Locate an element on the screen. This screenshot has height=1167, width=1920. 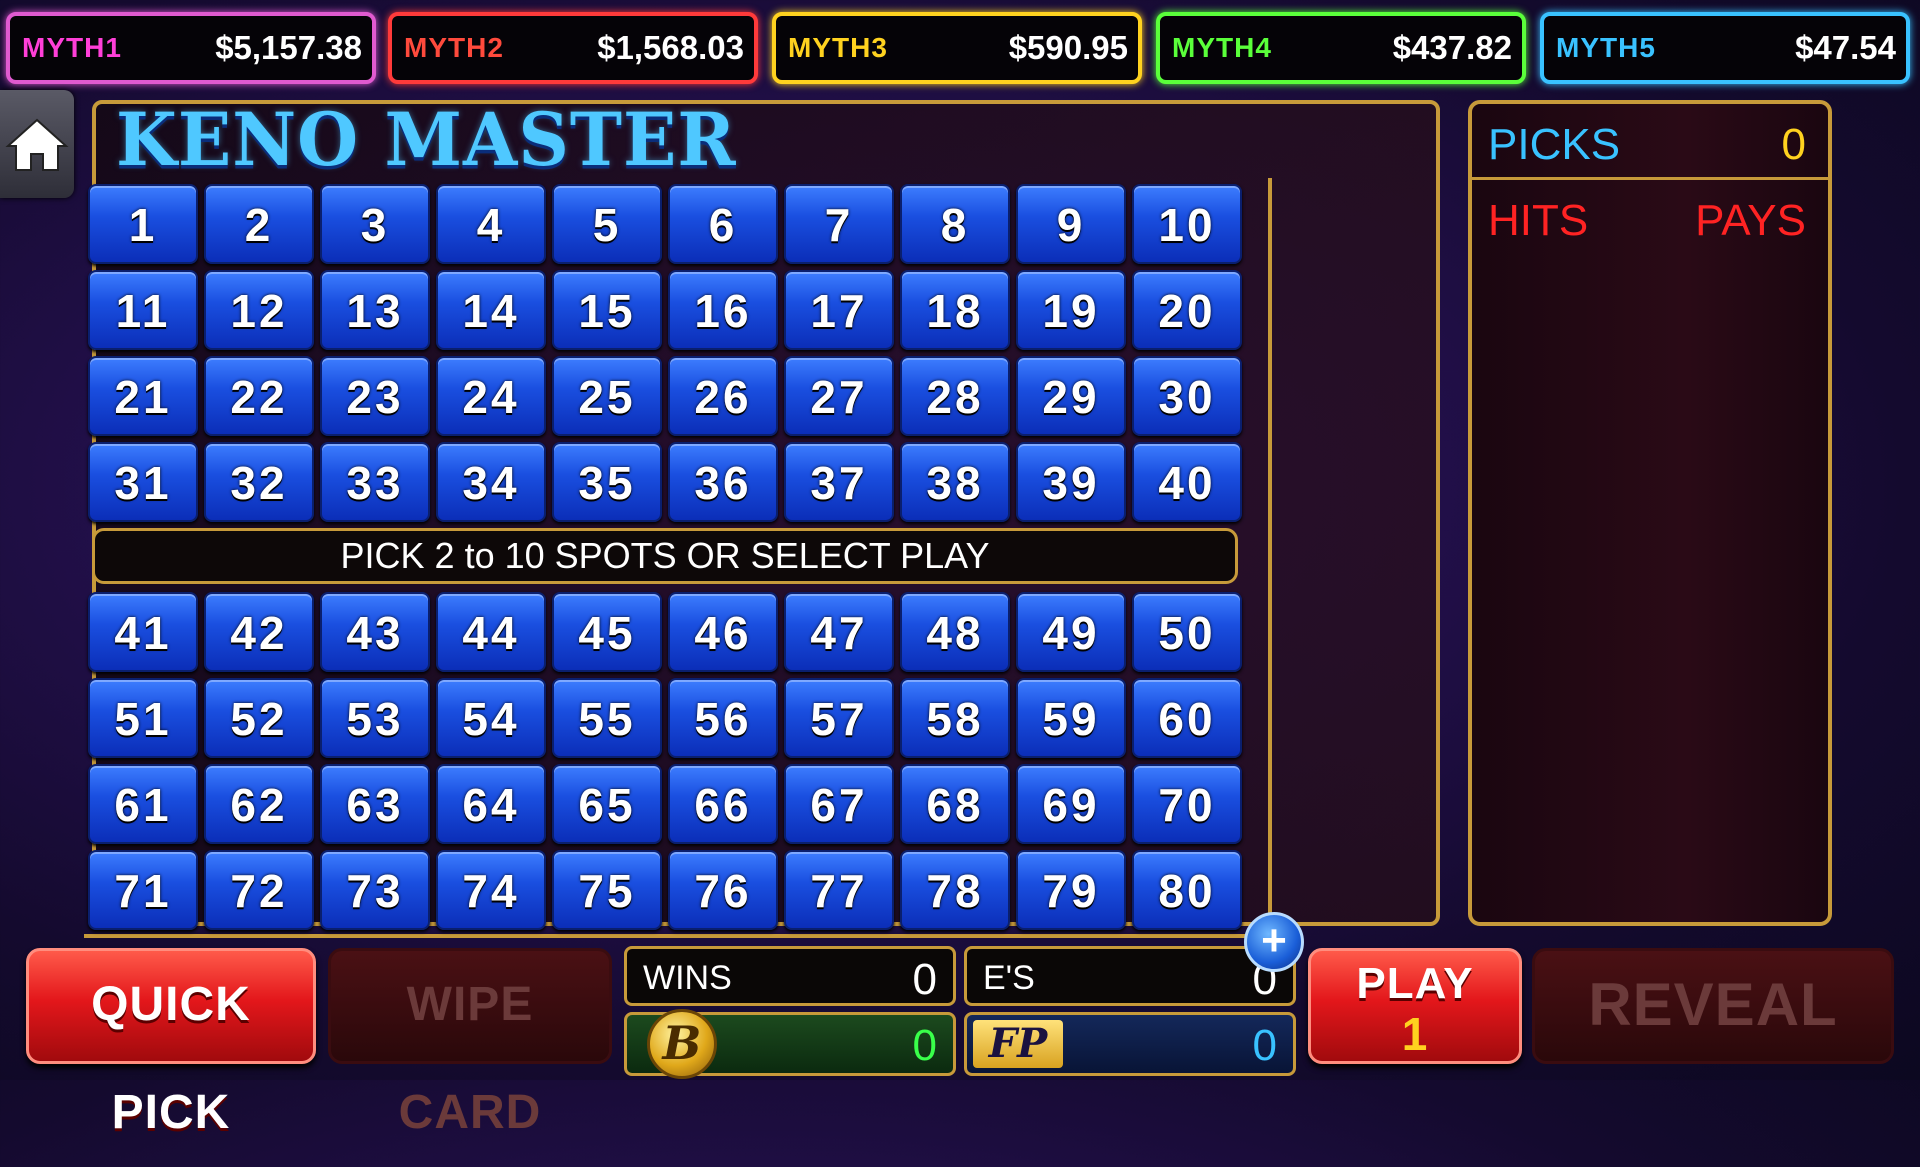
keno-number-cell: 55 is located at coordinates (607, 718).